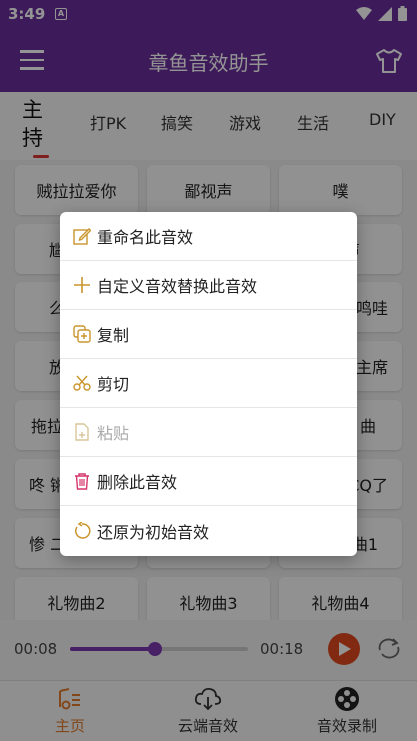  What do you see at coordinates (82, 432) in the screenshot?
I see `paste-icon` at bounding box center [82, 432].